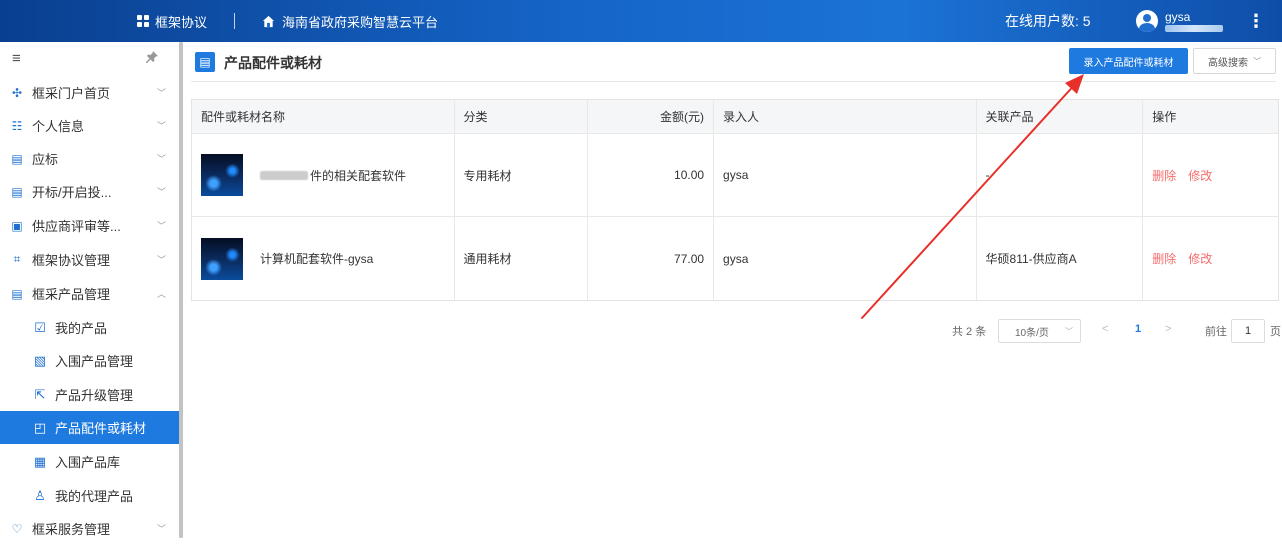  What do you see at coordinates (1147, 21) in the screenshot?
I see `avatar` at bounding box center [1147, 21].